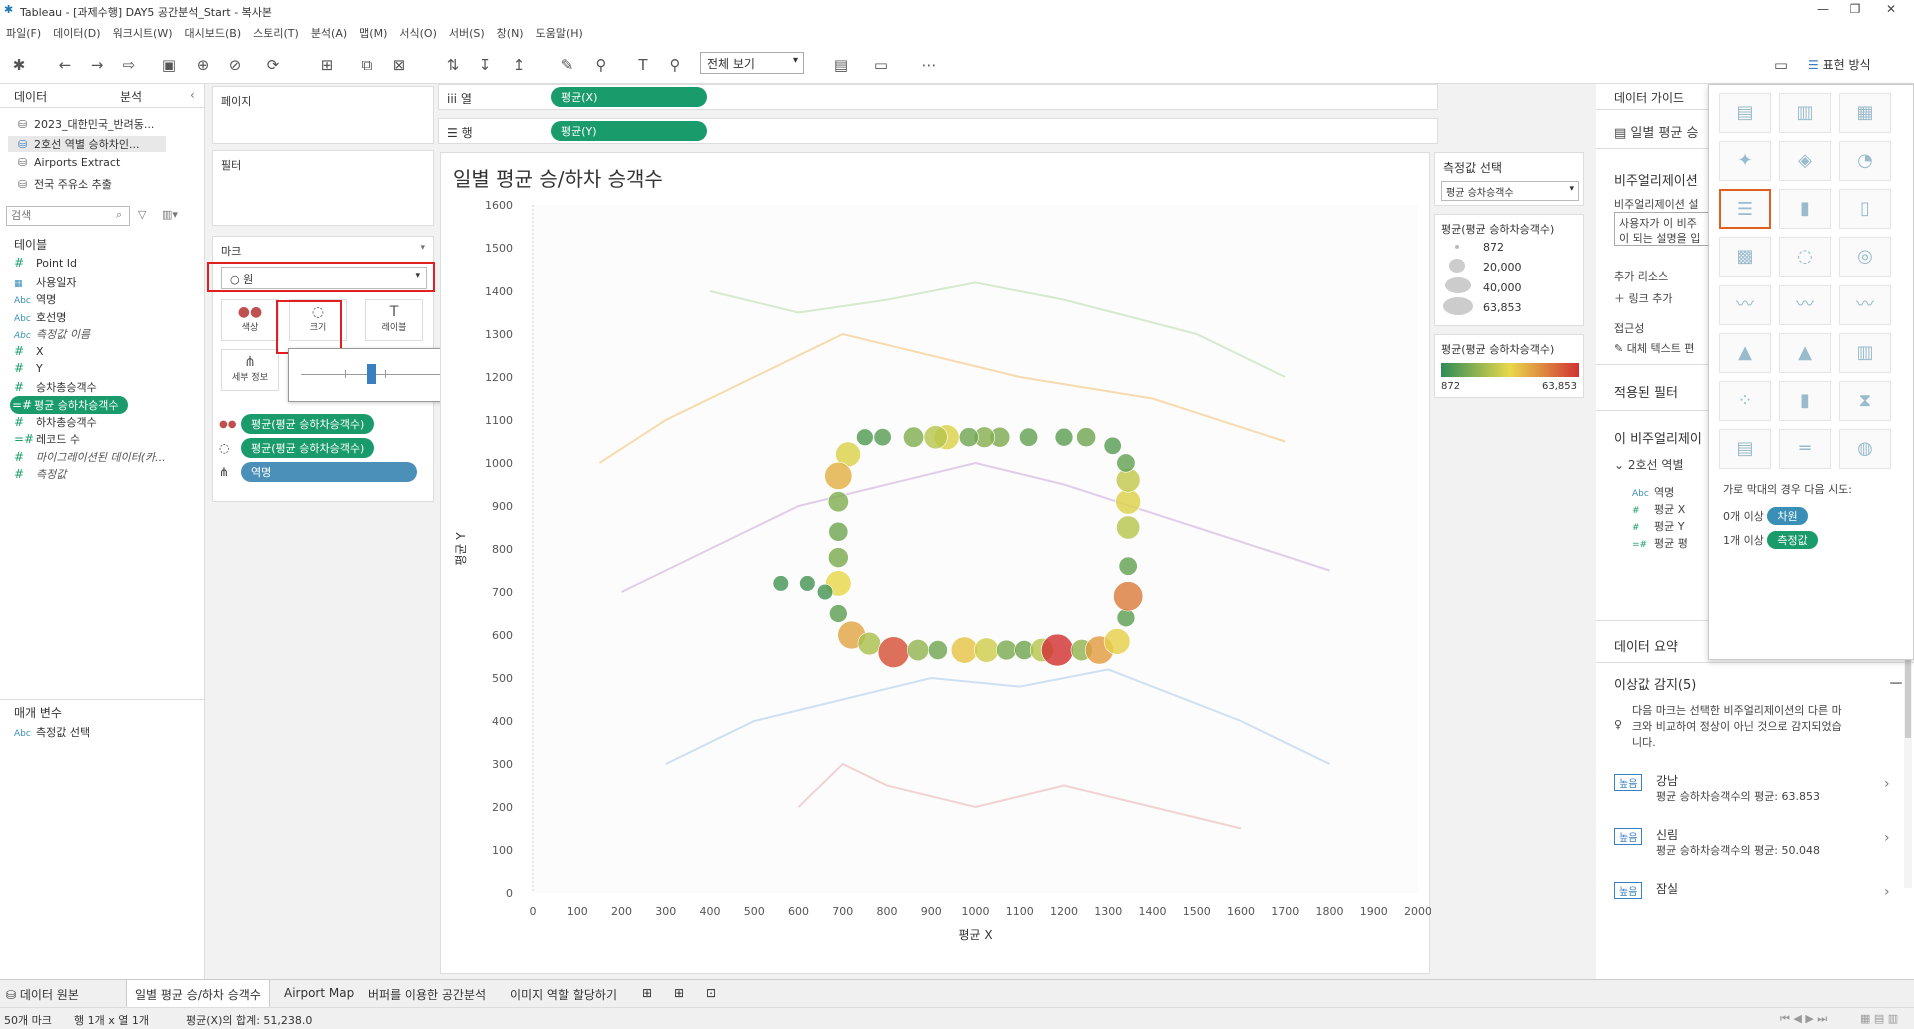 Image resolution: width=1914 pixels, height=1029 pixels. Describe the element at coordinates (563, 994) in the screenshot. I see `tab-image-role: 이미지 역할 할당하기` at that location.